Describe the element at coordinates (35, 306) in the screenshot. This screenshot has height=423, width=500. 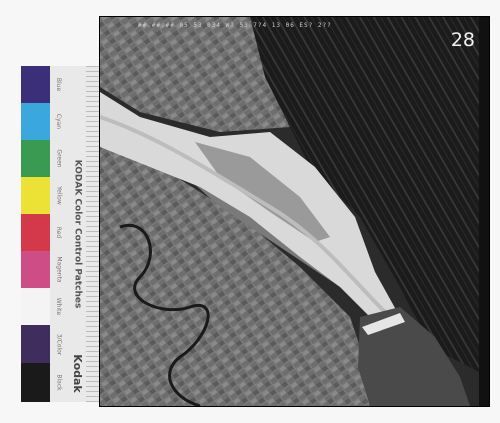
I see `color-patch-white` at that location.